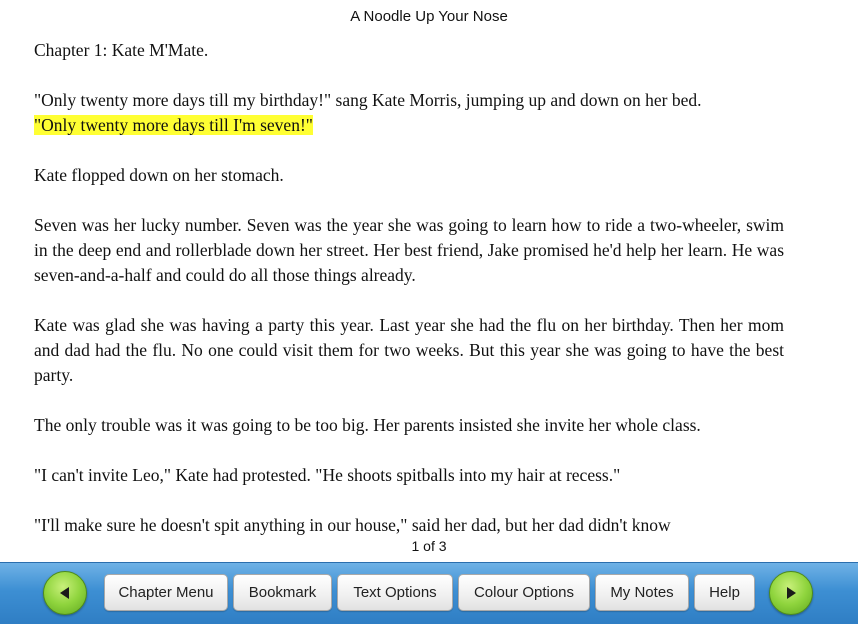  Describe the element at coordinates (642, 592) in the screenshot. I see `my-notes-button: My Notes` at that location.